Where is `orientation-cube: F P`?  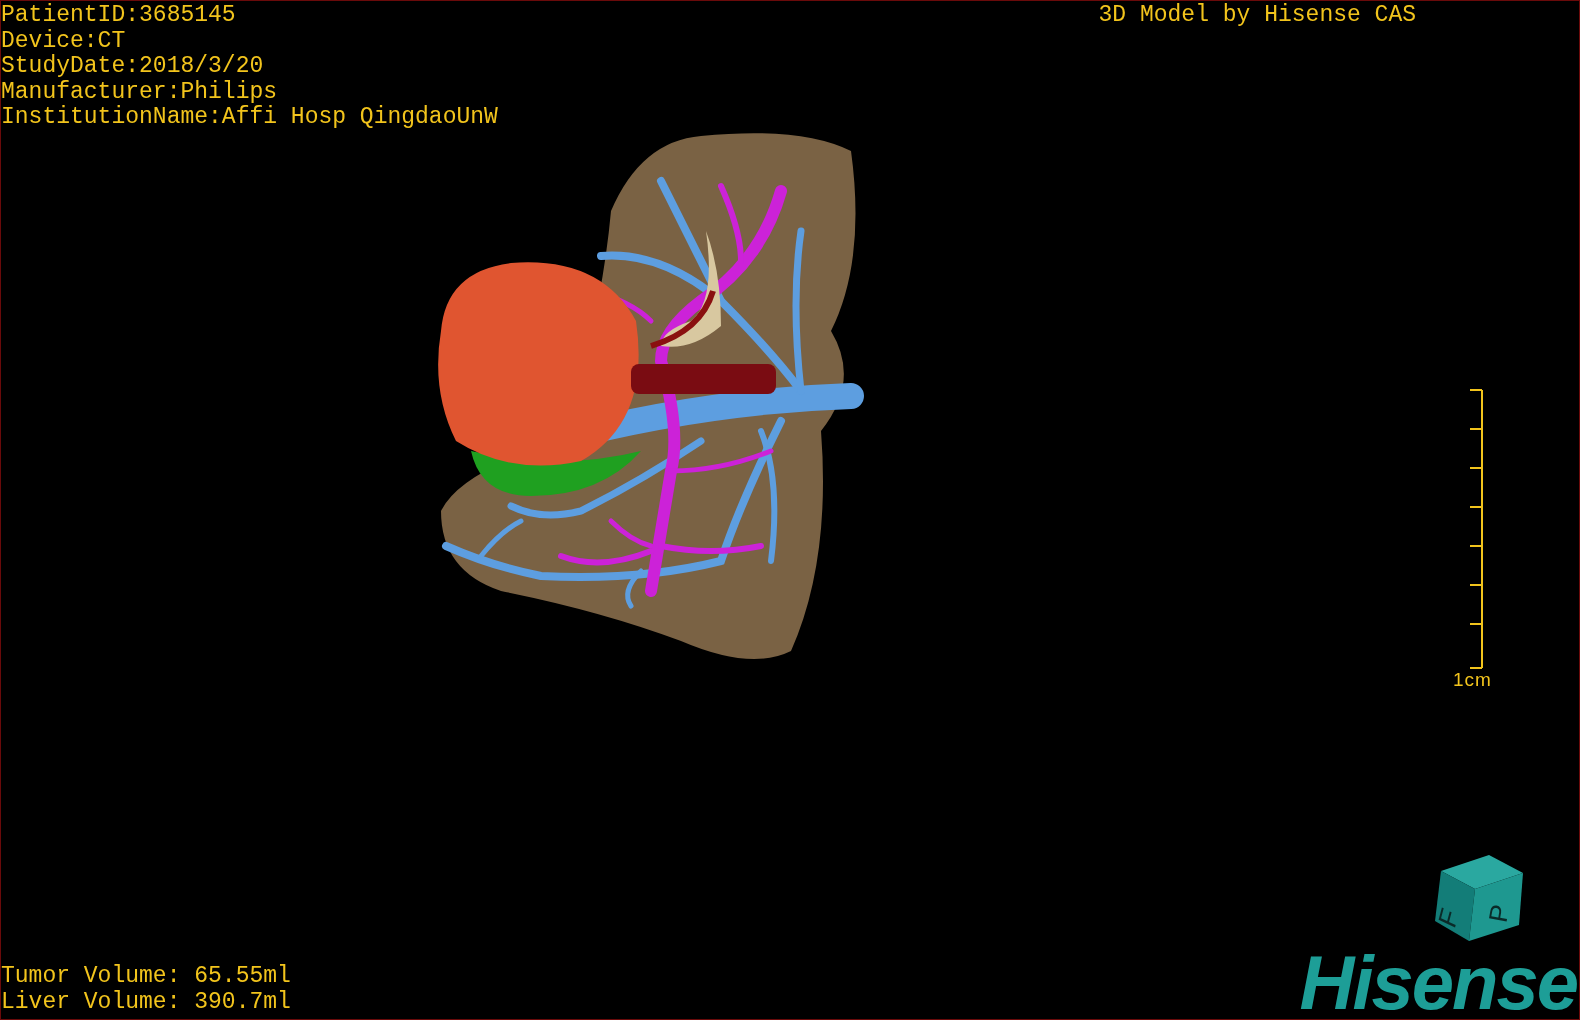
orientation-cube: F P is located at coordinates (1479, 897).